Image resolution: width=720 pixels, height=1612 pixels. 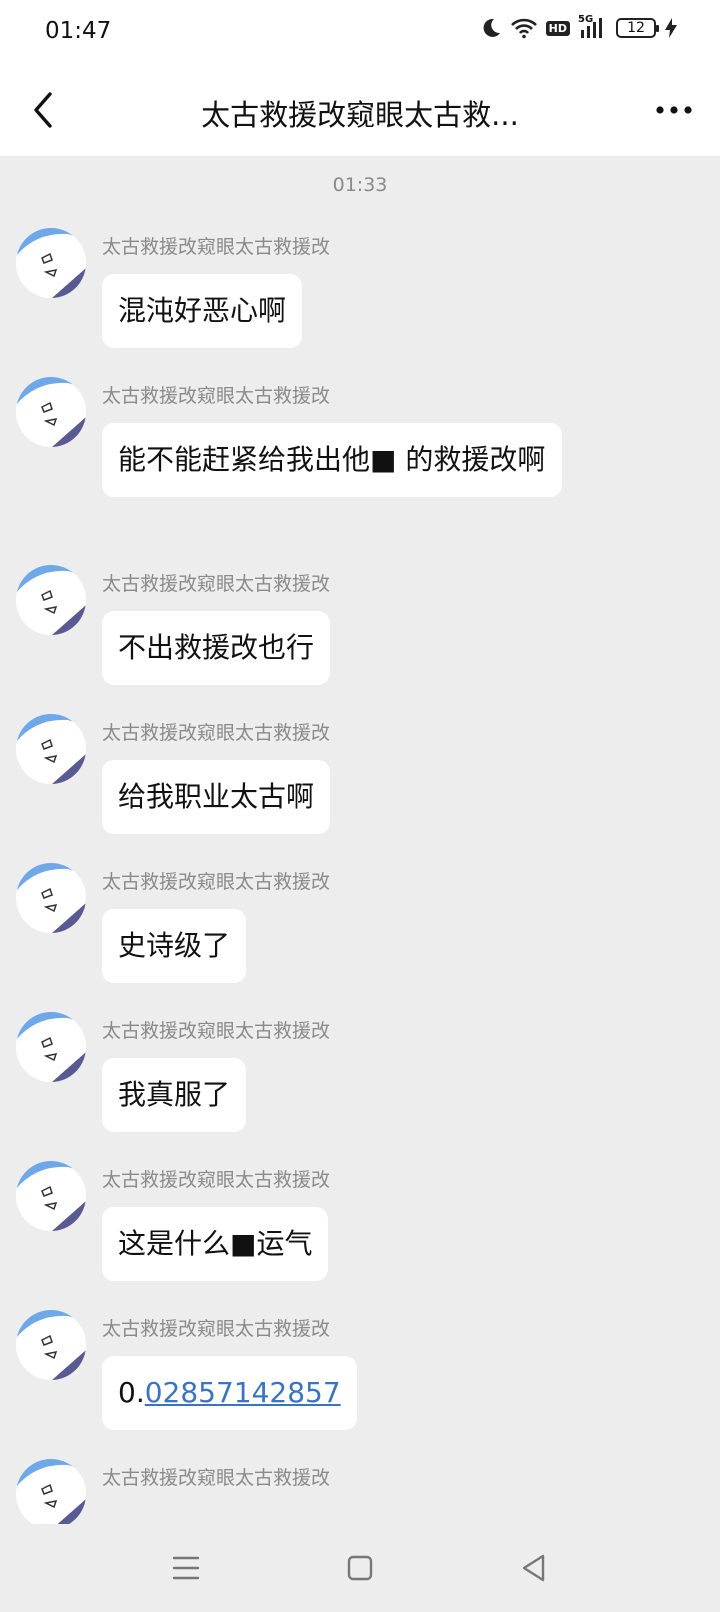 I want to click on message-bubble: 给我职业太古啊, so click(x=216, y=797).